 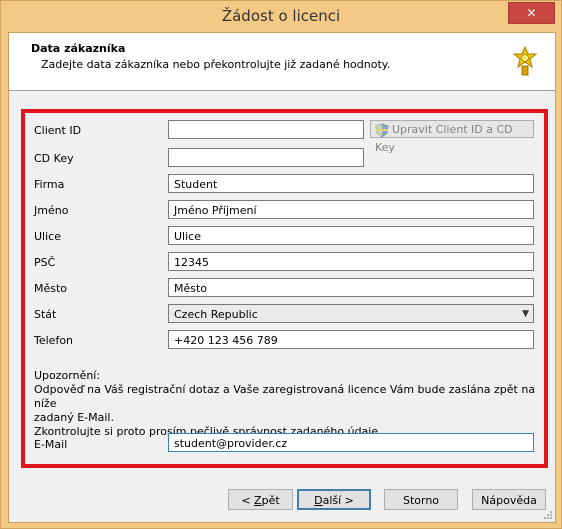 What do you see at coordinates (351, 209) in the screenshot?
I see `name-input: Jméno Příjmení` at bounding box center [351, 209].